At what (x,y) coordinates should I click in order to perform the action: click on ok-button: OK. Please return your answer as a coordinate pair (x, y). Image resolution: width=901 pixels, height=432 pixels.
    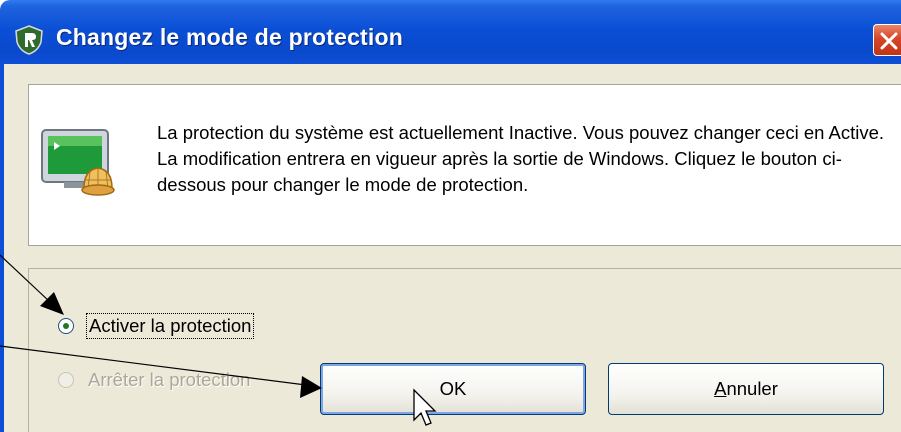
    Looking at the image, I should click on (453, 389).